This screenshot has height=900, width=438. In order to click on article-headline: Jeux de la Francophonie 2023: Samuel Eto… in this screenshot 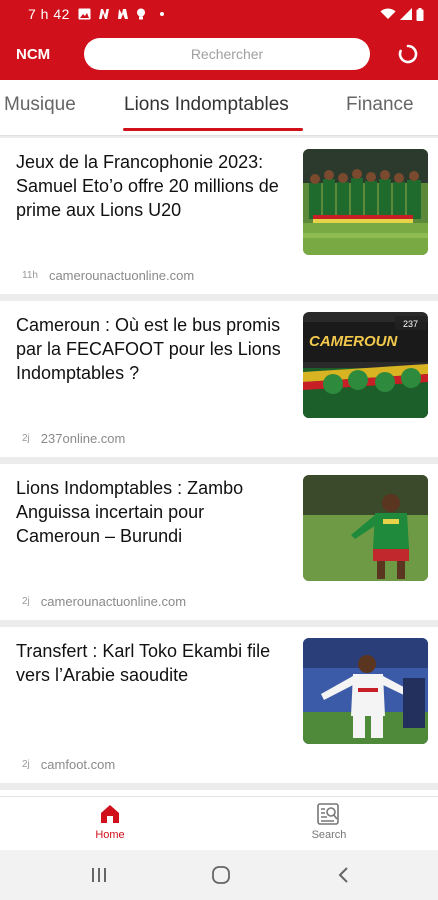, I will do `click(153, 186)`.